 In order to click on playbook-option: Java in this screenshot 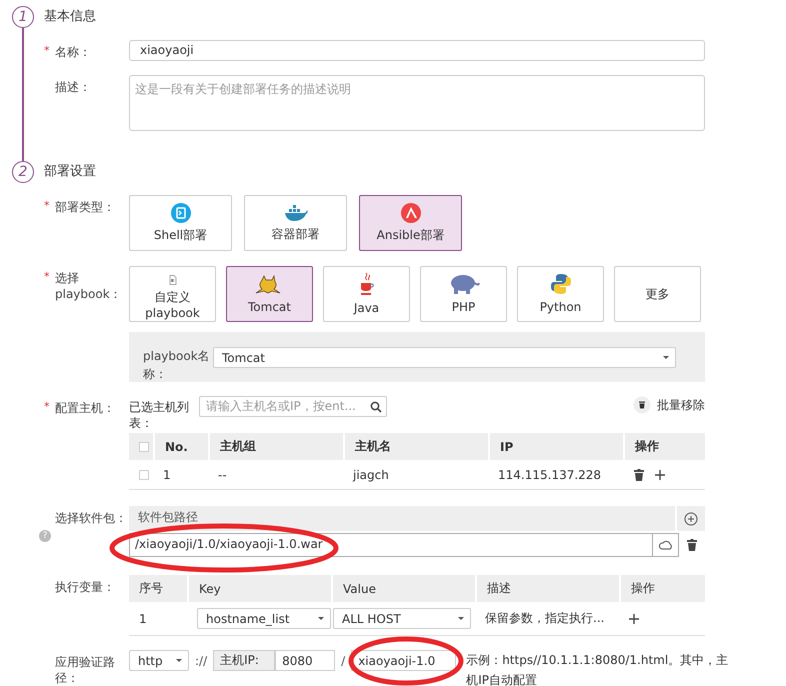, I will do `click(366, 294)`.